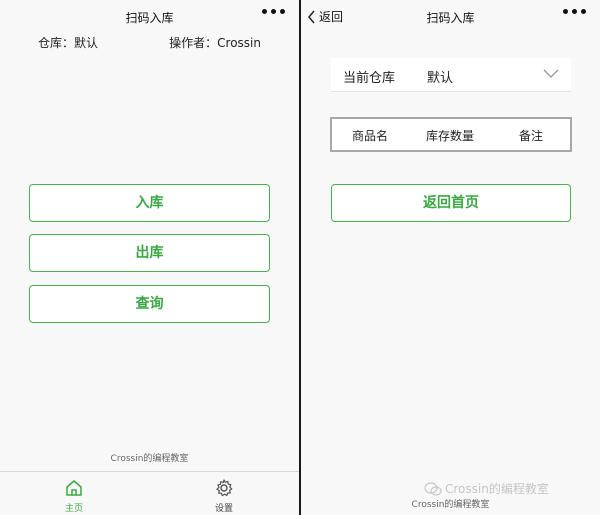  Describe the element at coordinates (433, 488) in the screenshot. I see `wechat-icon` at that location.